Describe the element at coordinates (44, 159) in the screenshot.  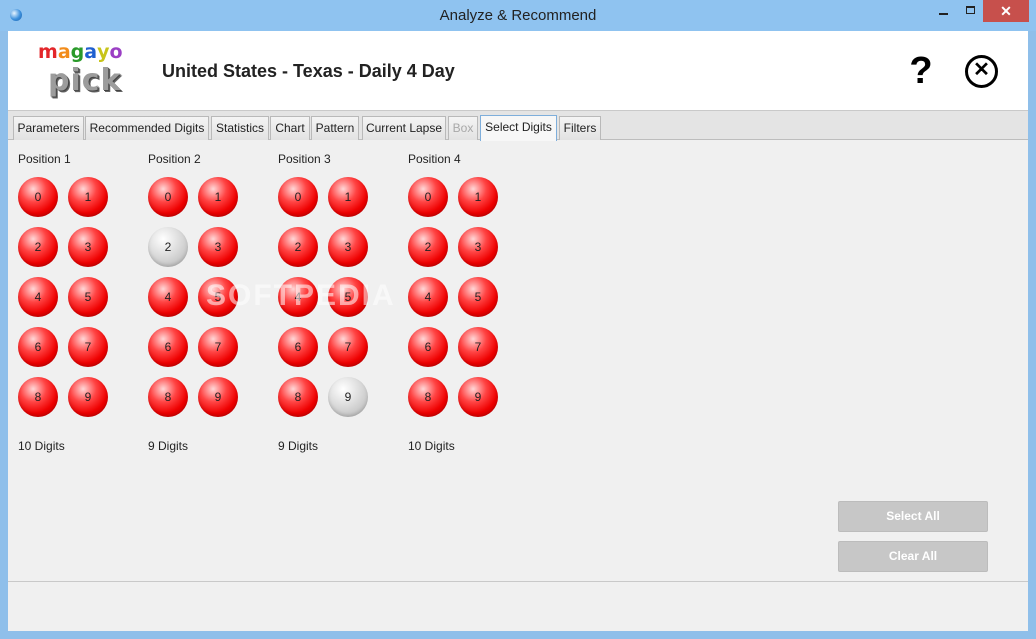
I see `position-label: Position 1` at that location.